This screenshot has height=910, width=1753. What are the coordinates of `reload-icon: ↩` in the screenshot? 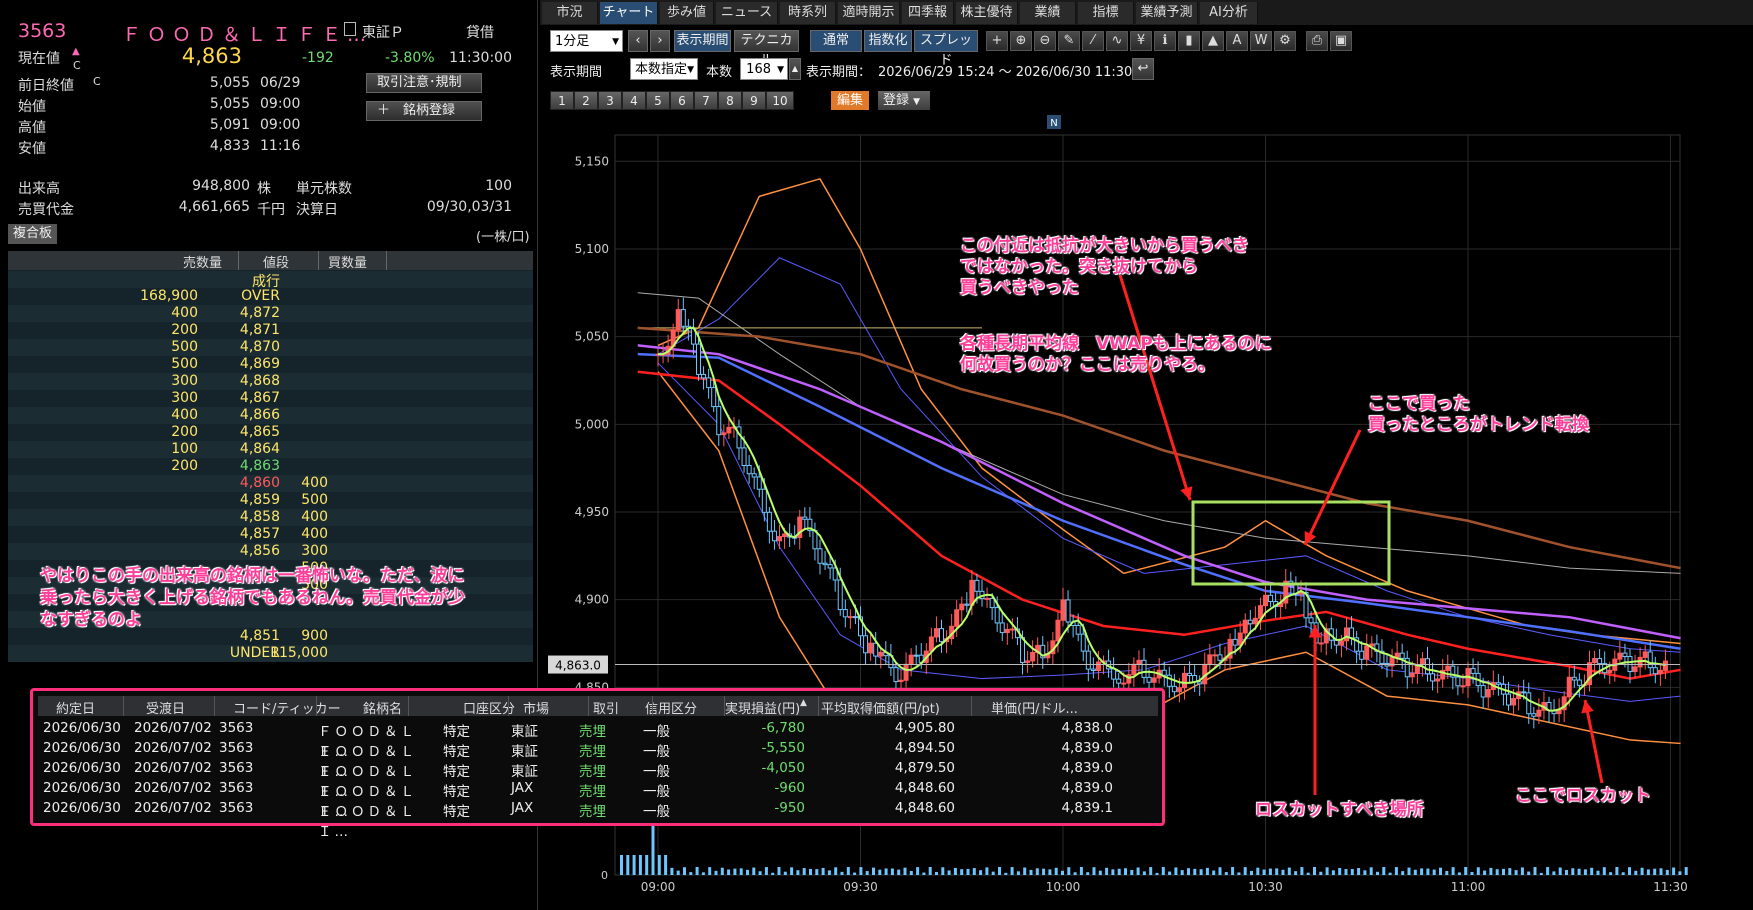 It's located at (1143, 69).